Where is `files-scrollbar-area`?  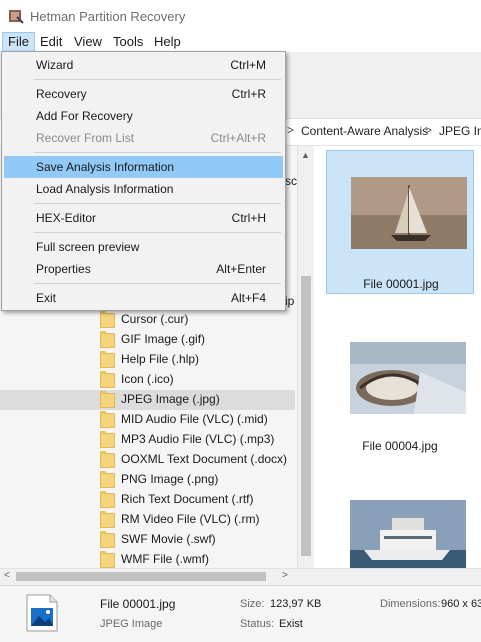
files-scrollbar-area is located at coordinates (389, 576).